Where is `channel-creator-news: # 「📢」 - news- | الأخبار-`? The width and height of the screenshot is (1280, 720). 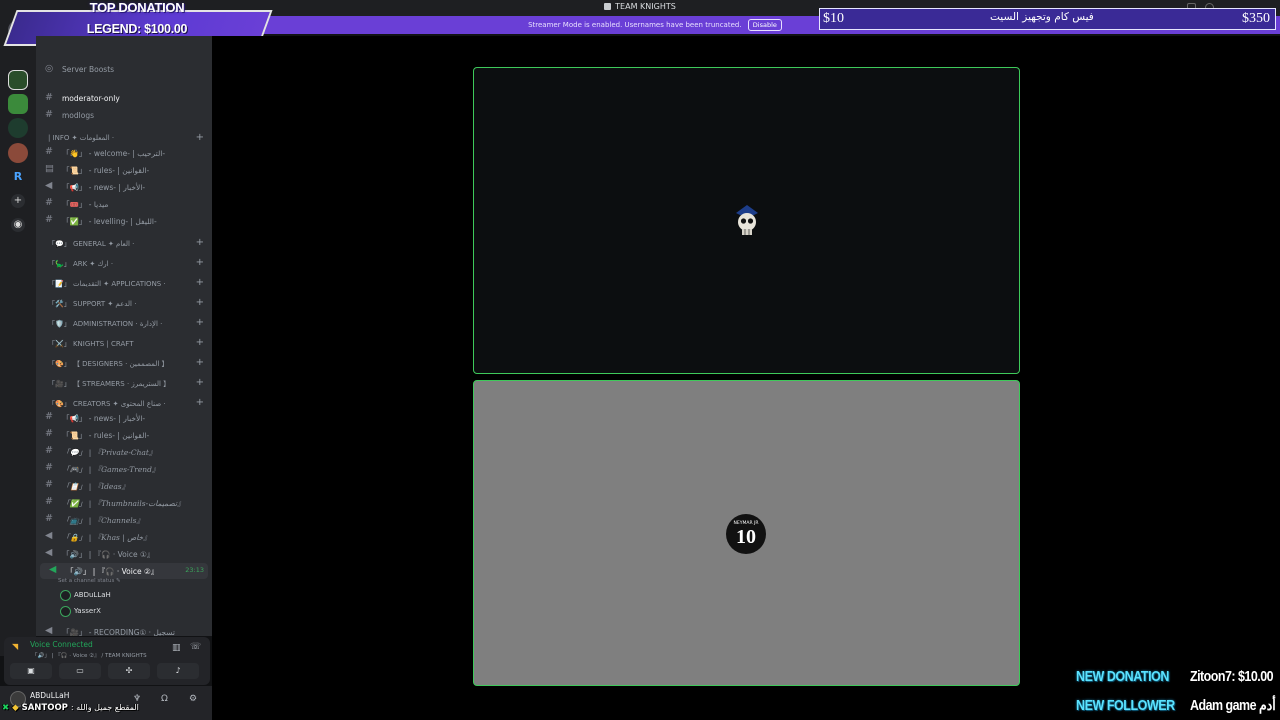
channel-creator-news: # 「📢」 - news- | الأخبار- is located at coordinates (124, 418).